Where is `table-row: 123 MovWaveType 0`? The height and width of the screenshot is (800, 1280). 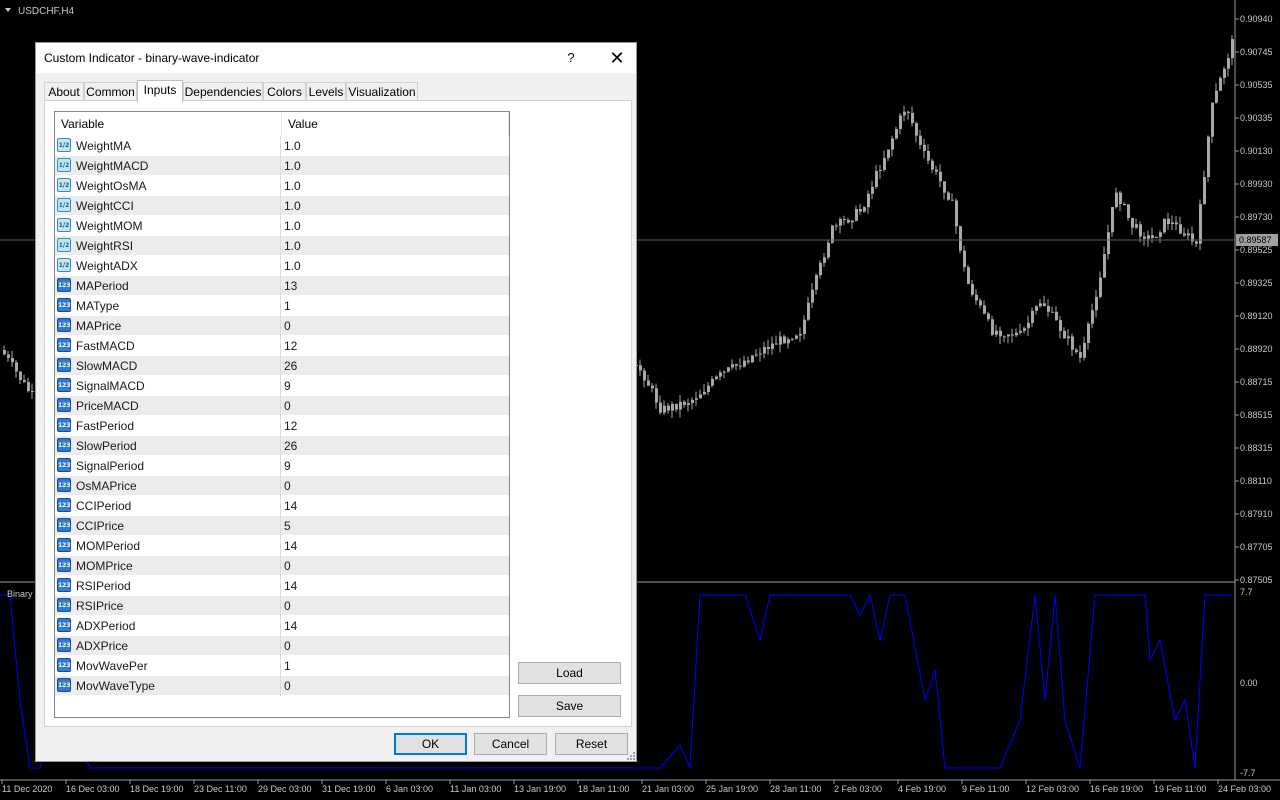 table-row: 123 MovWaveType 0 is located at coordinates (282, 686).